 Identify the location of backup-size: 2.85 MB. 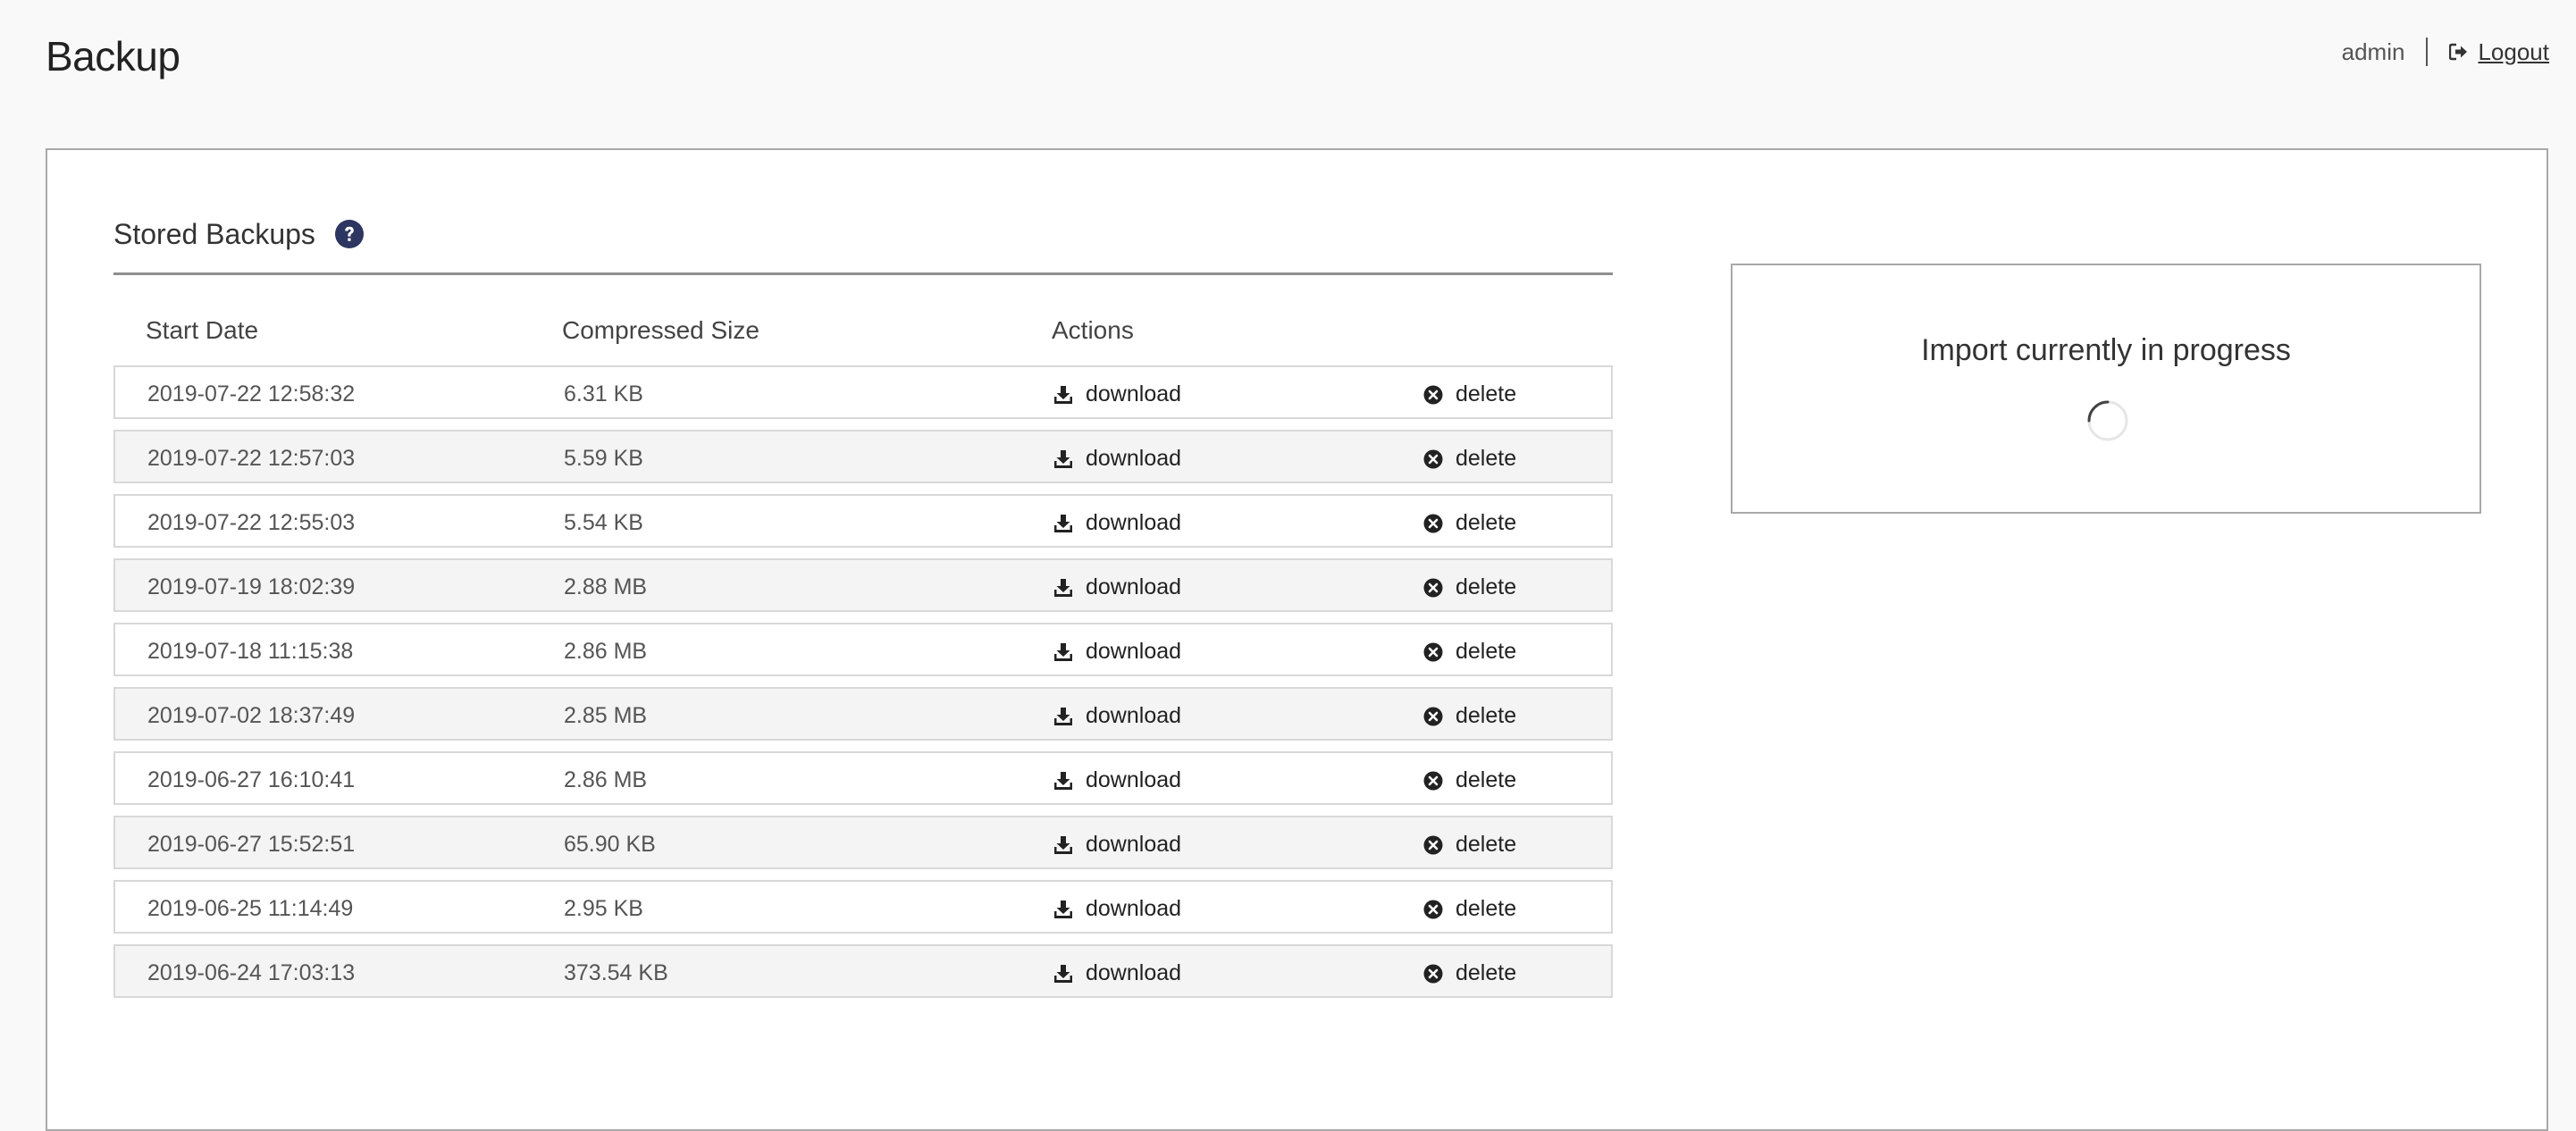
(606, 715).